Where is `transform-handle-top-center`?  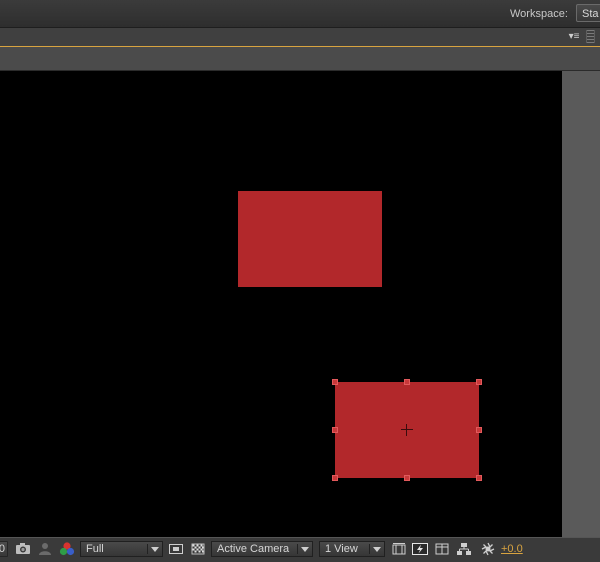 transform-handle-top-center is located at coordinates (407, 382).